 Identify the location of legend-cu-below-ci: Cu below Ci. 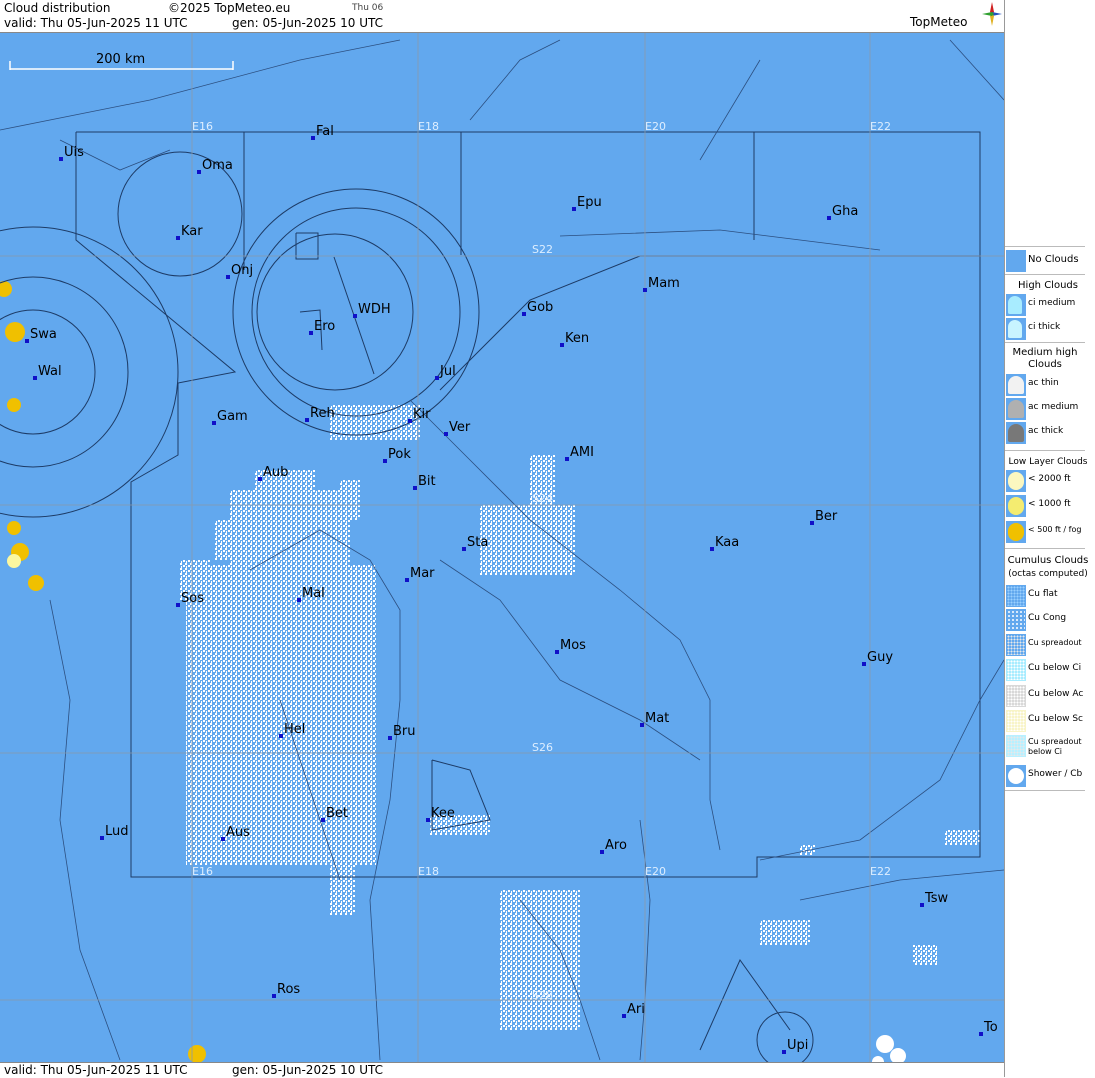
(1046, 670).